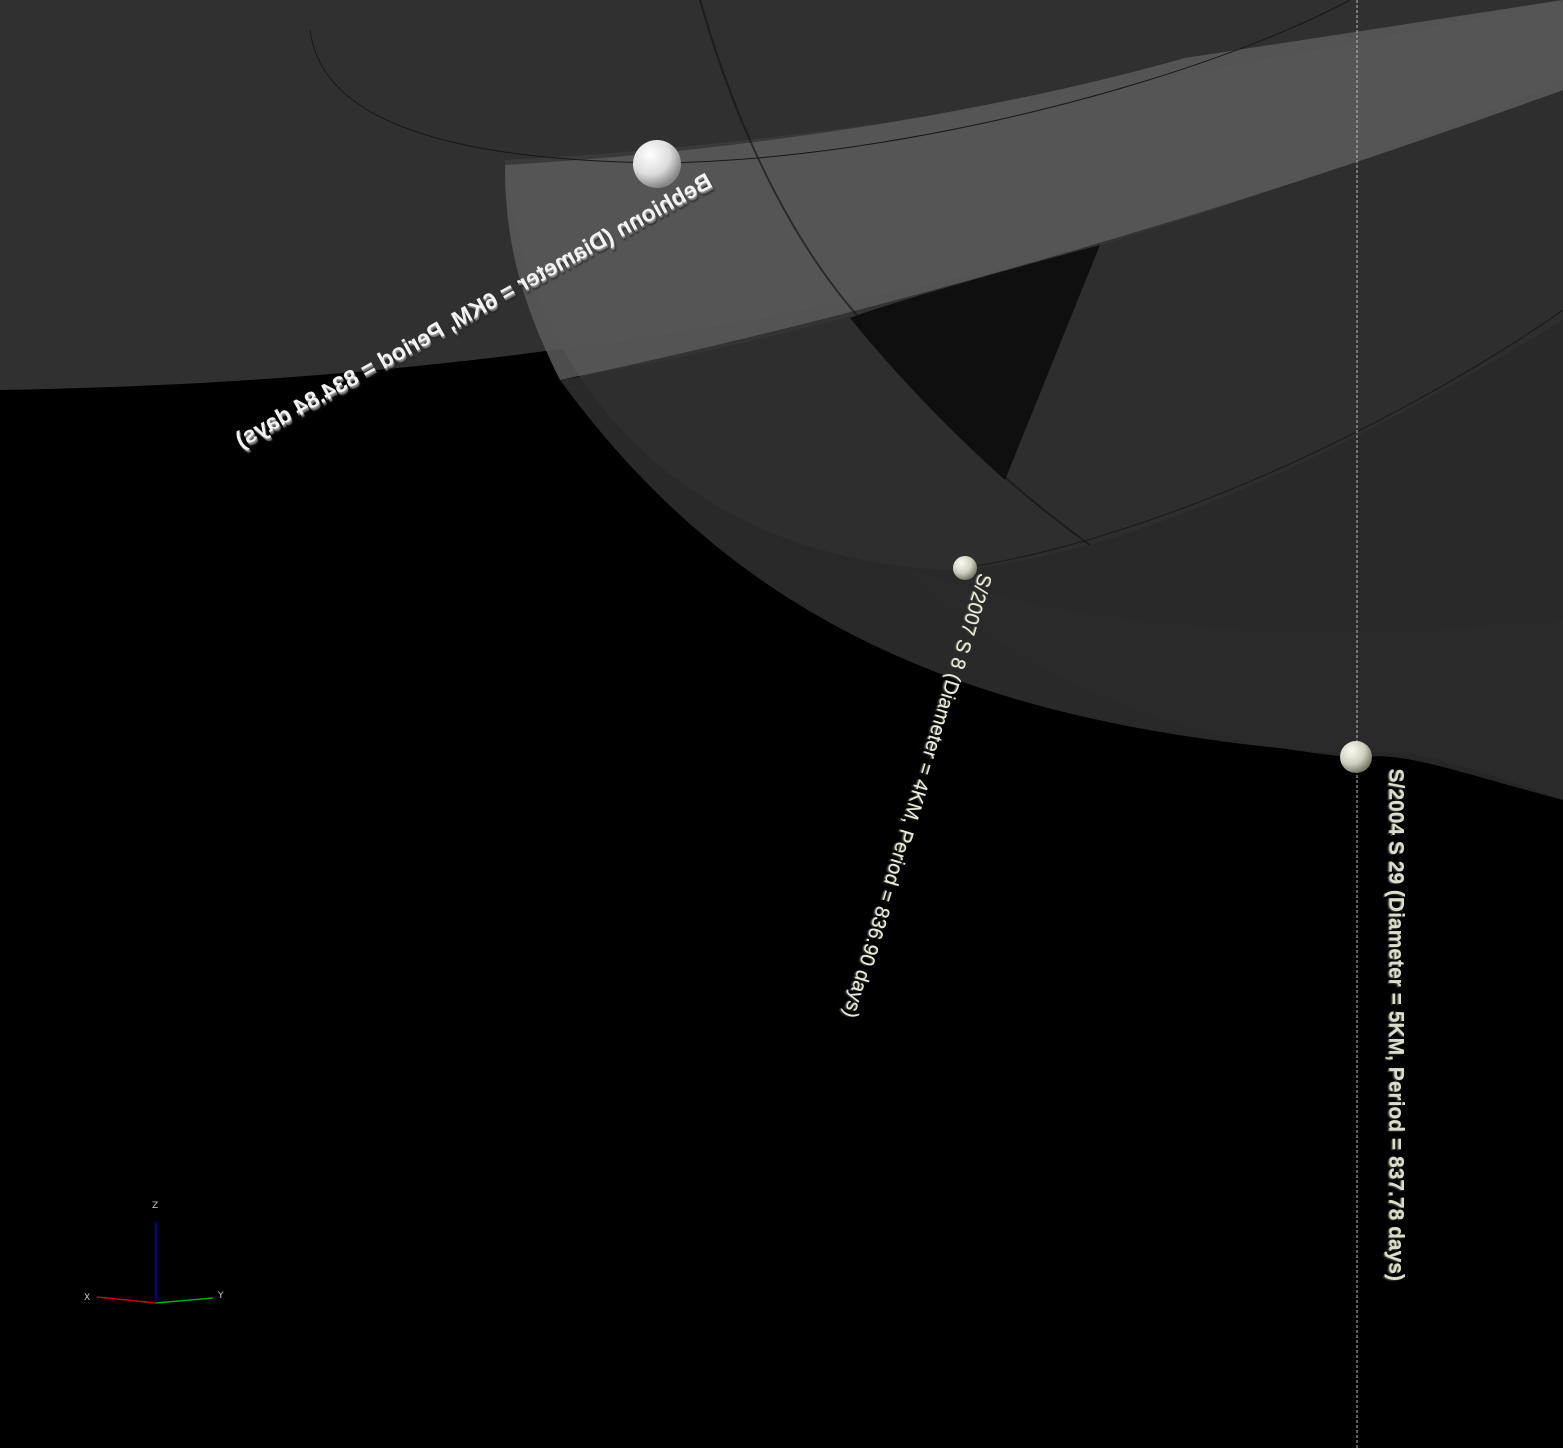 The height and width of the screenshot is (1448, 1563). I want to click on axis-y-label: Y, so click(221, 1296).